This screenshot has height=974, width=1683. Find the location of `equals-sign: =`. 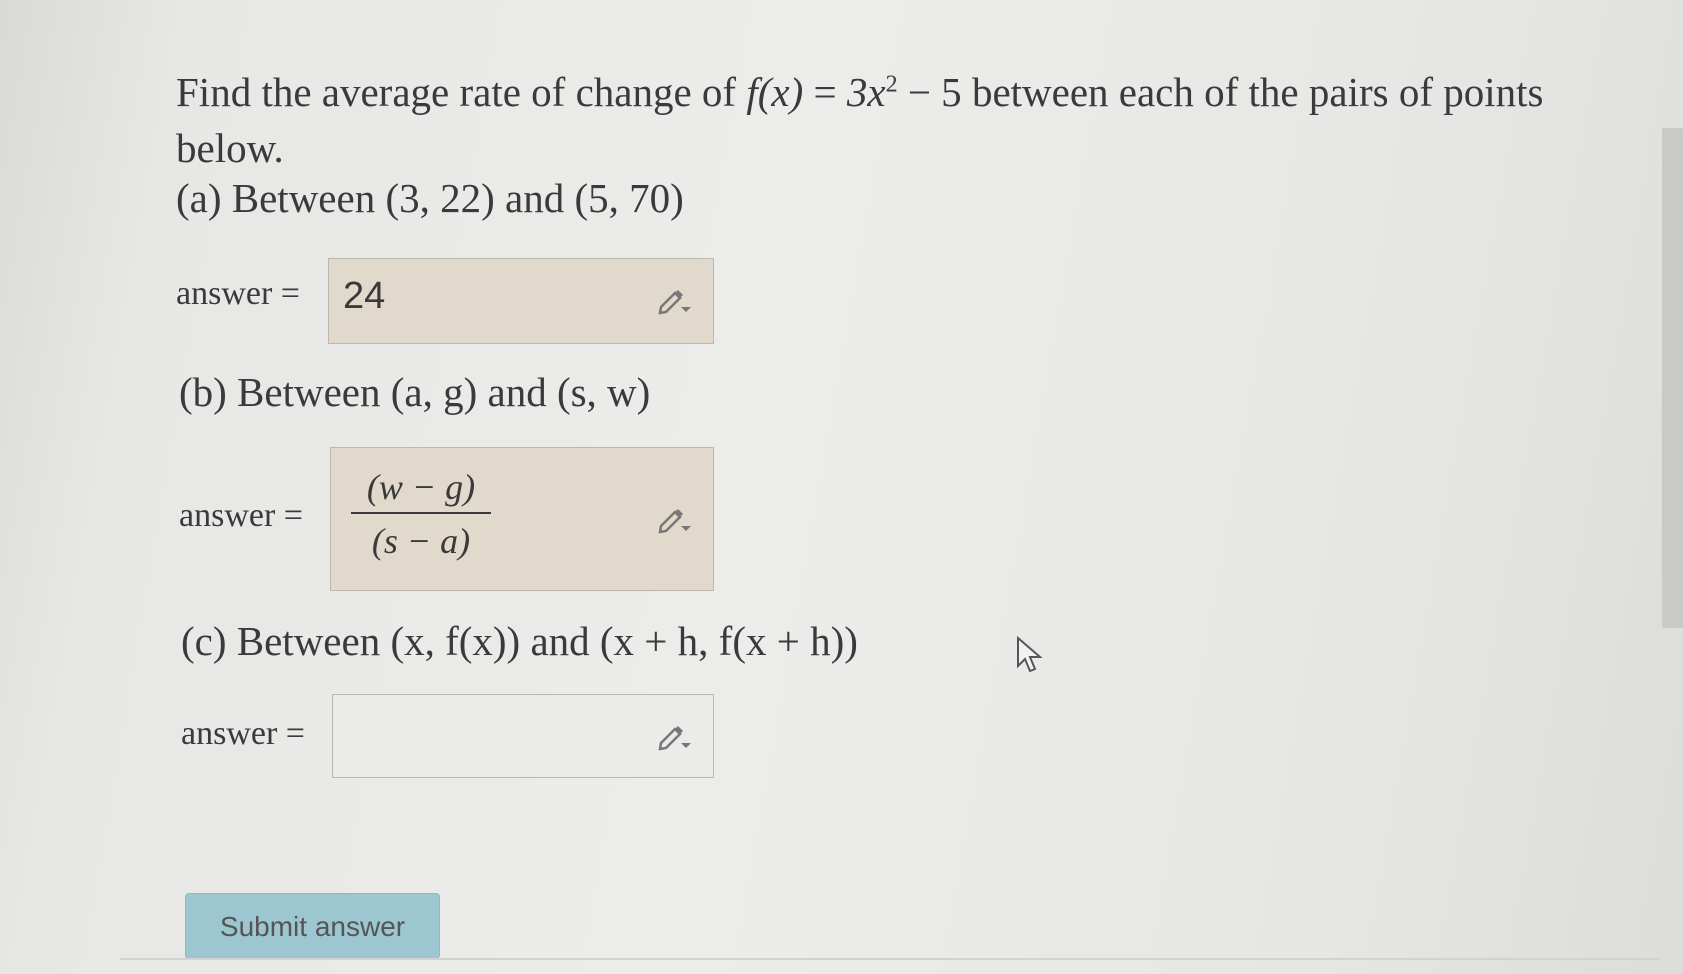

equals-sign: = is located at coordinates (825, 92).